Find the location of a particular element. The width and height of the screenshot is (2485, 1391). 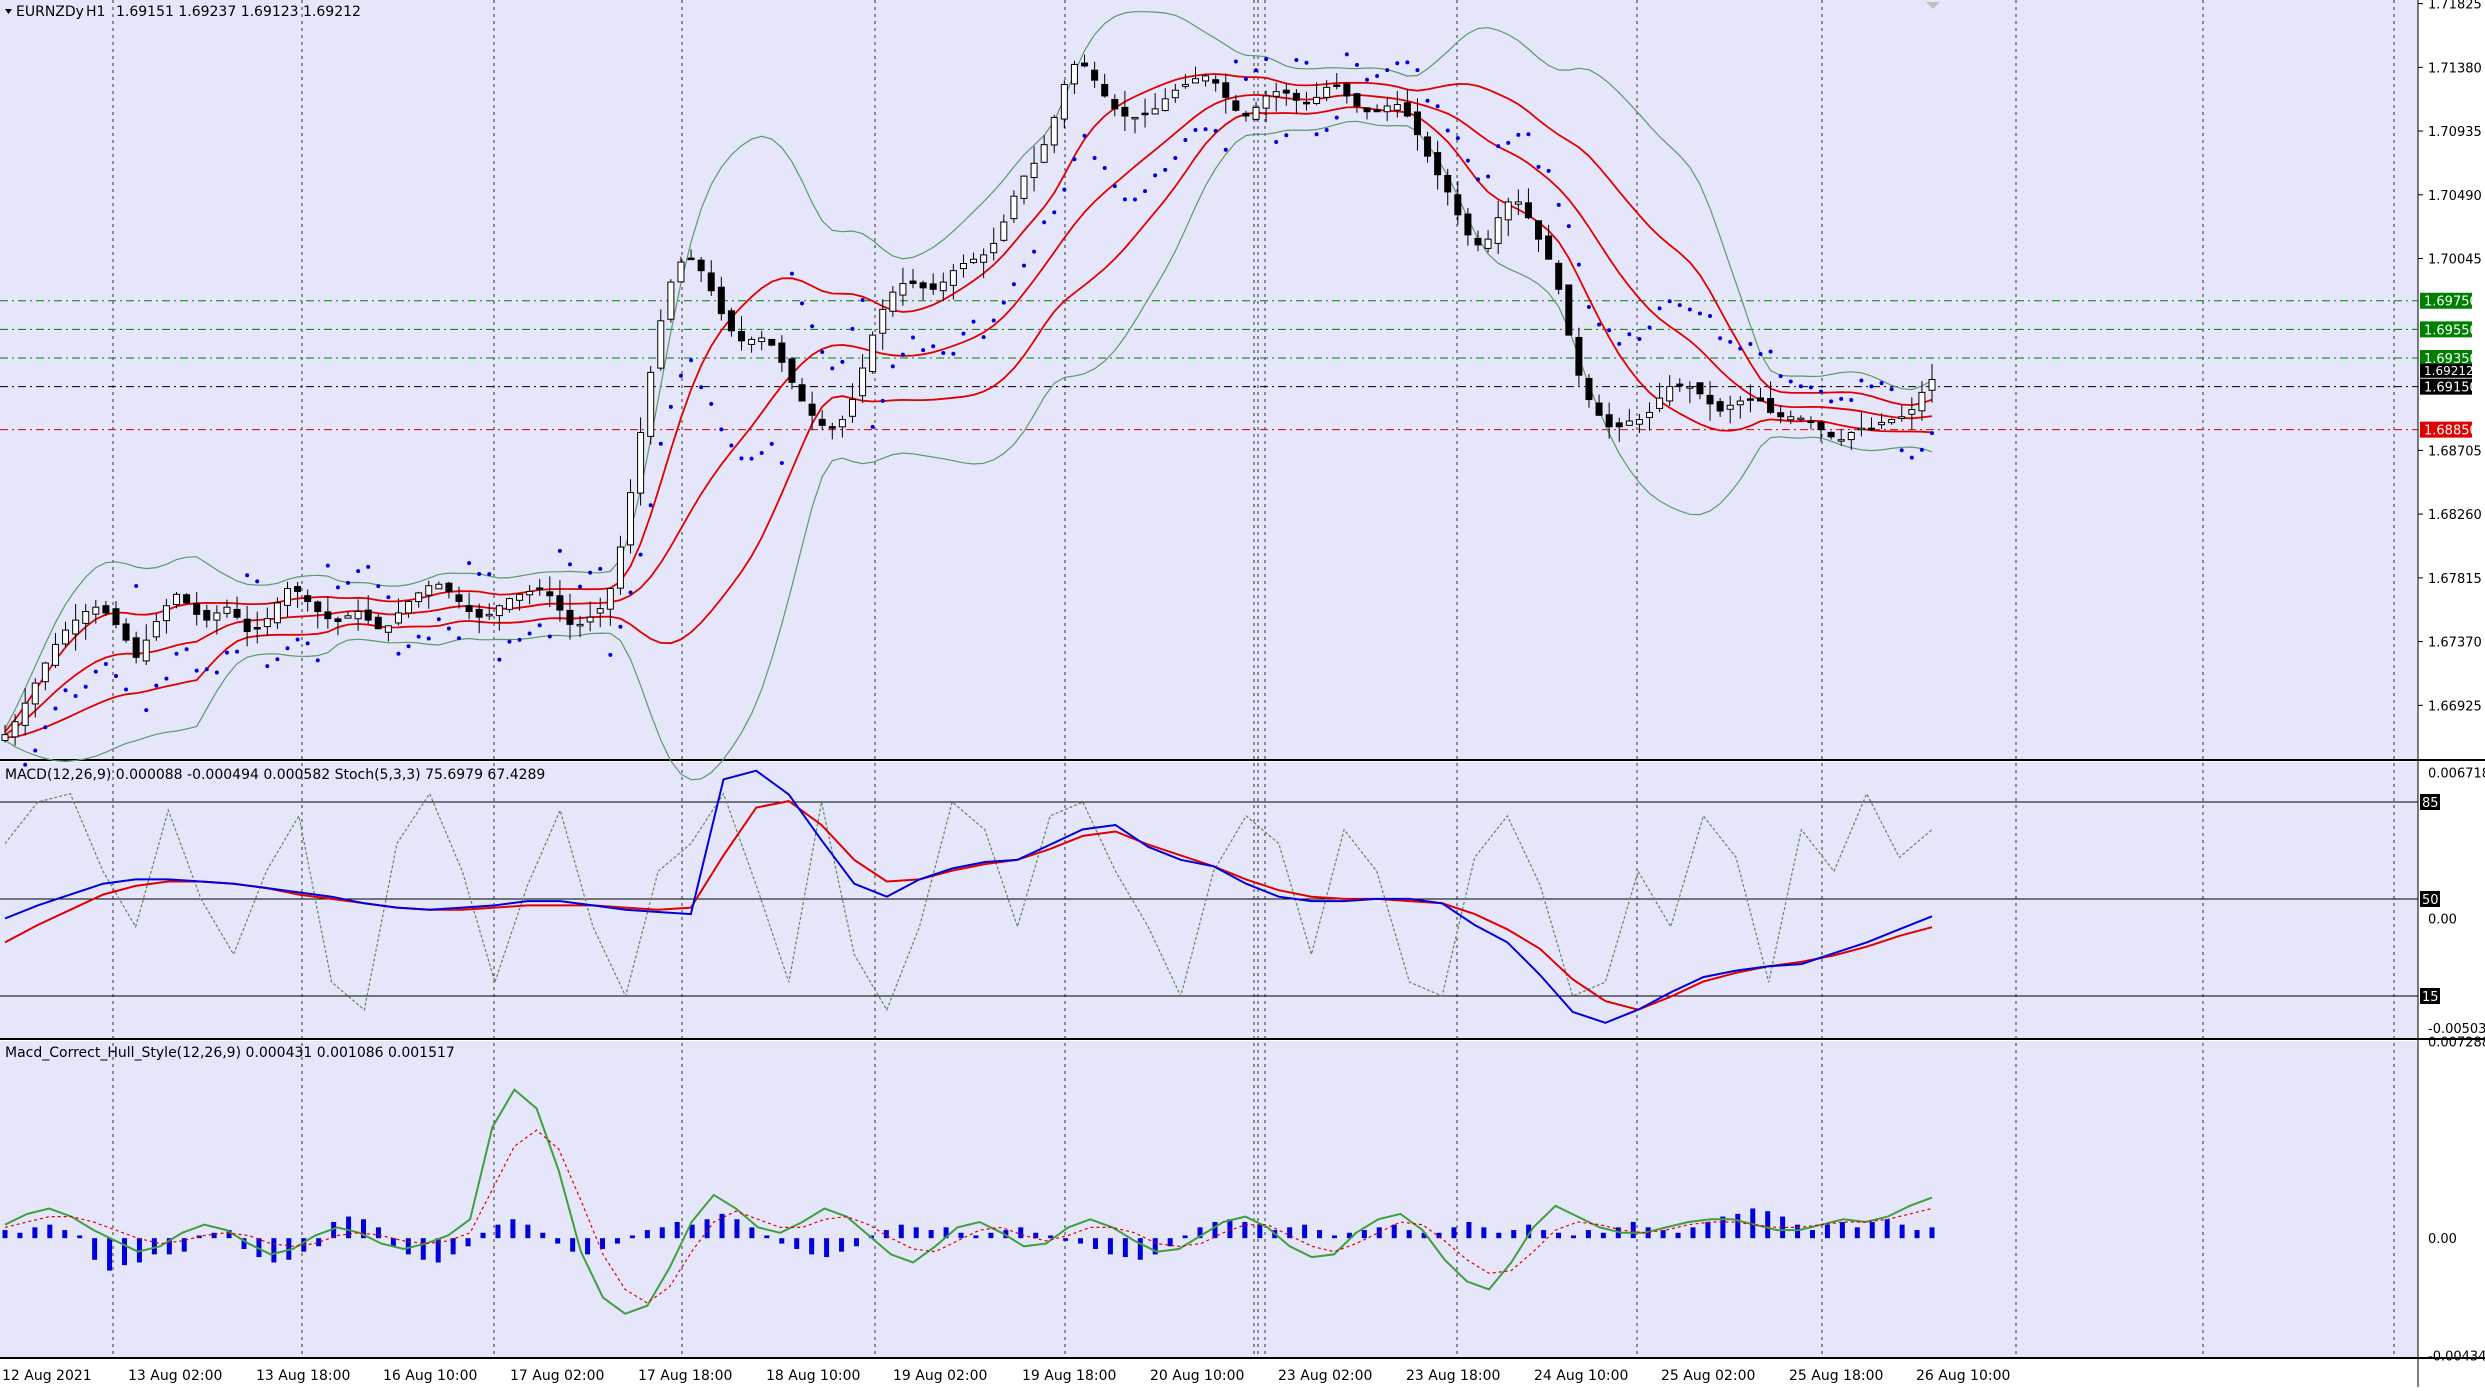

x-tick-label: 13 Aug 18:00 is located at coordinates (303, 1376).